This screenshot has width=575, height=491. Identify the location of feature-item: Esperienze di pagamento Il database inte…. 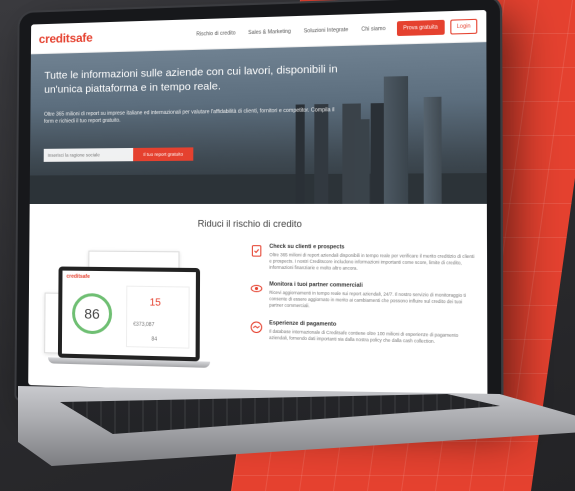
(363, 332).